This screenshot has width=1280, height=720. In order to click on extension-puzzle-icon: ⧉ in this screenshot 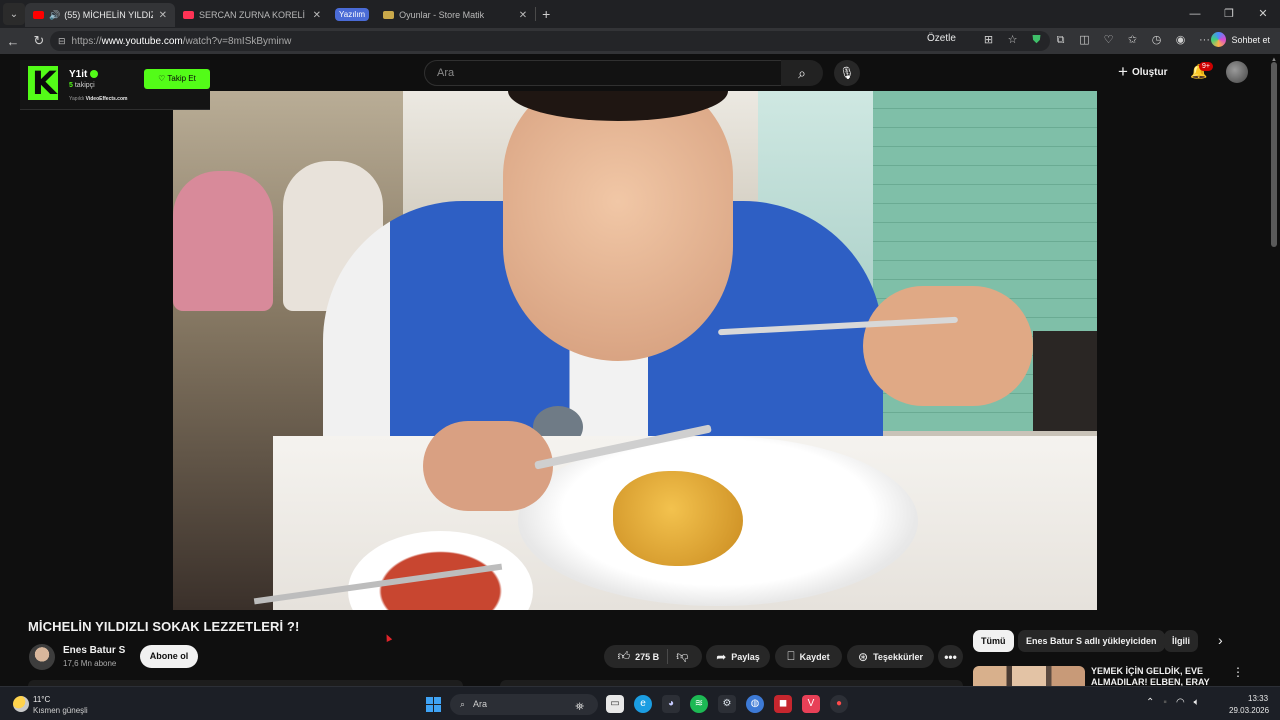, I will do `click(1060, 40)`.